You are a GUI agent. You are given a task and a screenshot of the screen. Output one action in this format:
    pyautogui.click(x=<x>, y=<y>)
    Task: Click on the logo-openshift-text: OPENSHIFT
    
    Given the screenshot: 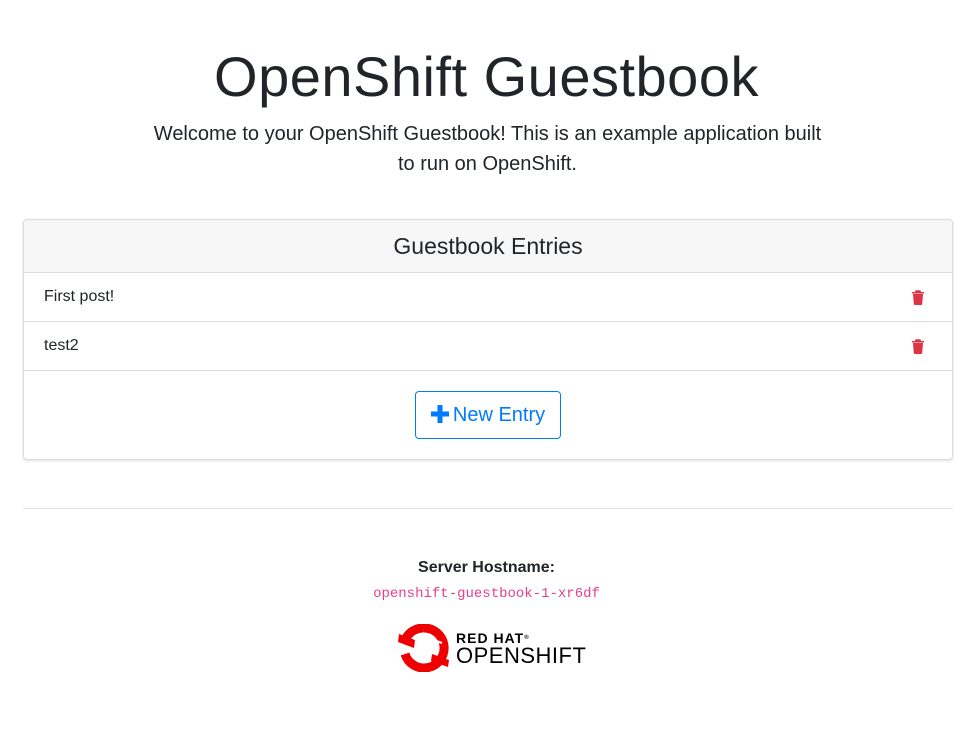 What is the action you would take?
    pyautogui.click(x=521, y=655)
    